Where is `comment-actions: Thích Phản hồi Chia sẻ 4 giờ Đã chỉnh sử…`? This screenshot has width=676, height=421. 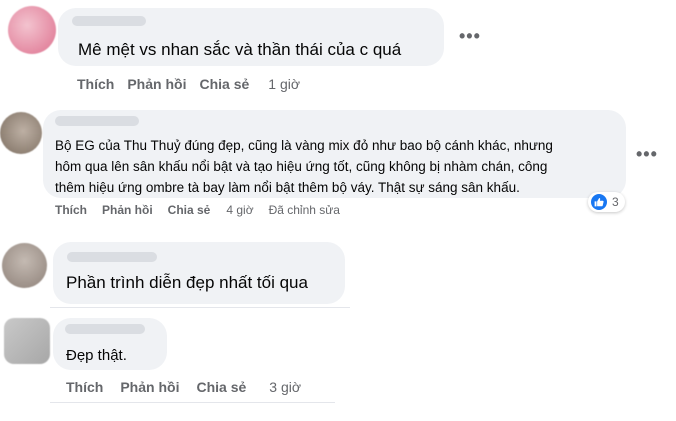 comment-actions: Thích Phản hồi Chia sẻ 4 giờ Đã chỉnh sử… is located at coordinates (197, 210).